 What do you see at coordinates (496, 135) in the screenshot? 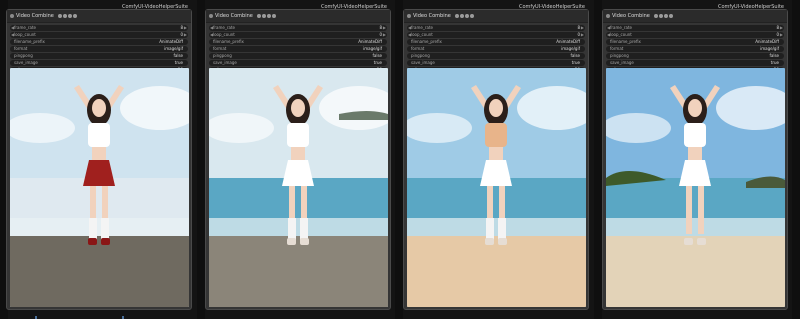
I see `top` at bounding box center [496, 135].